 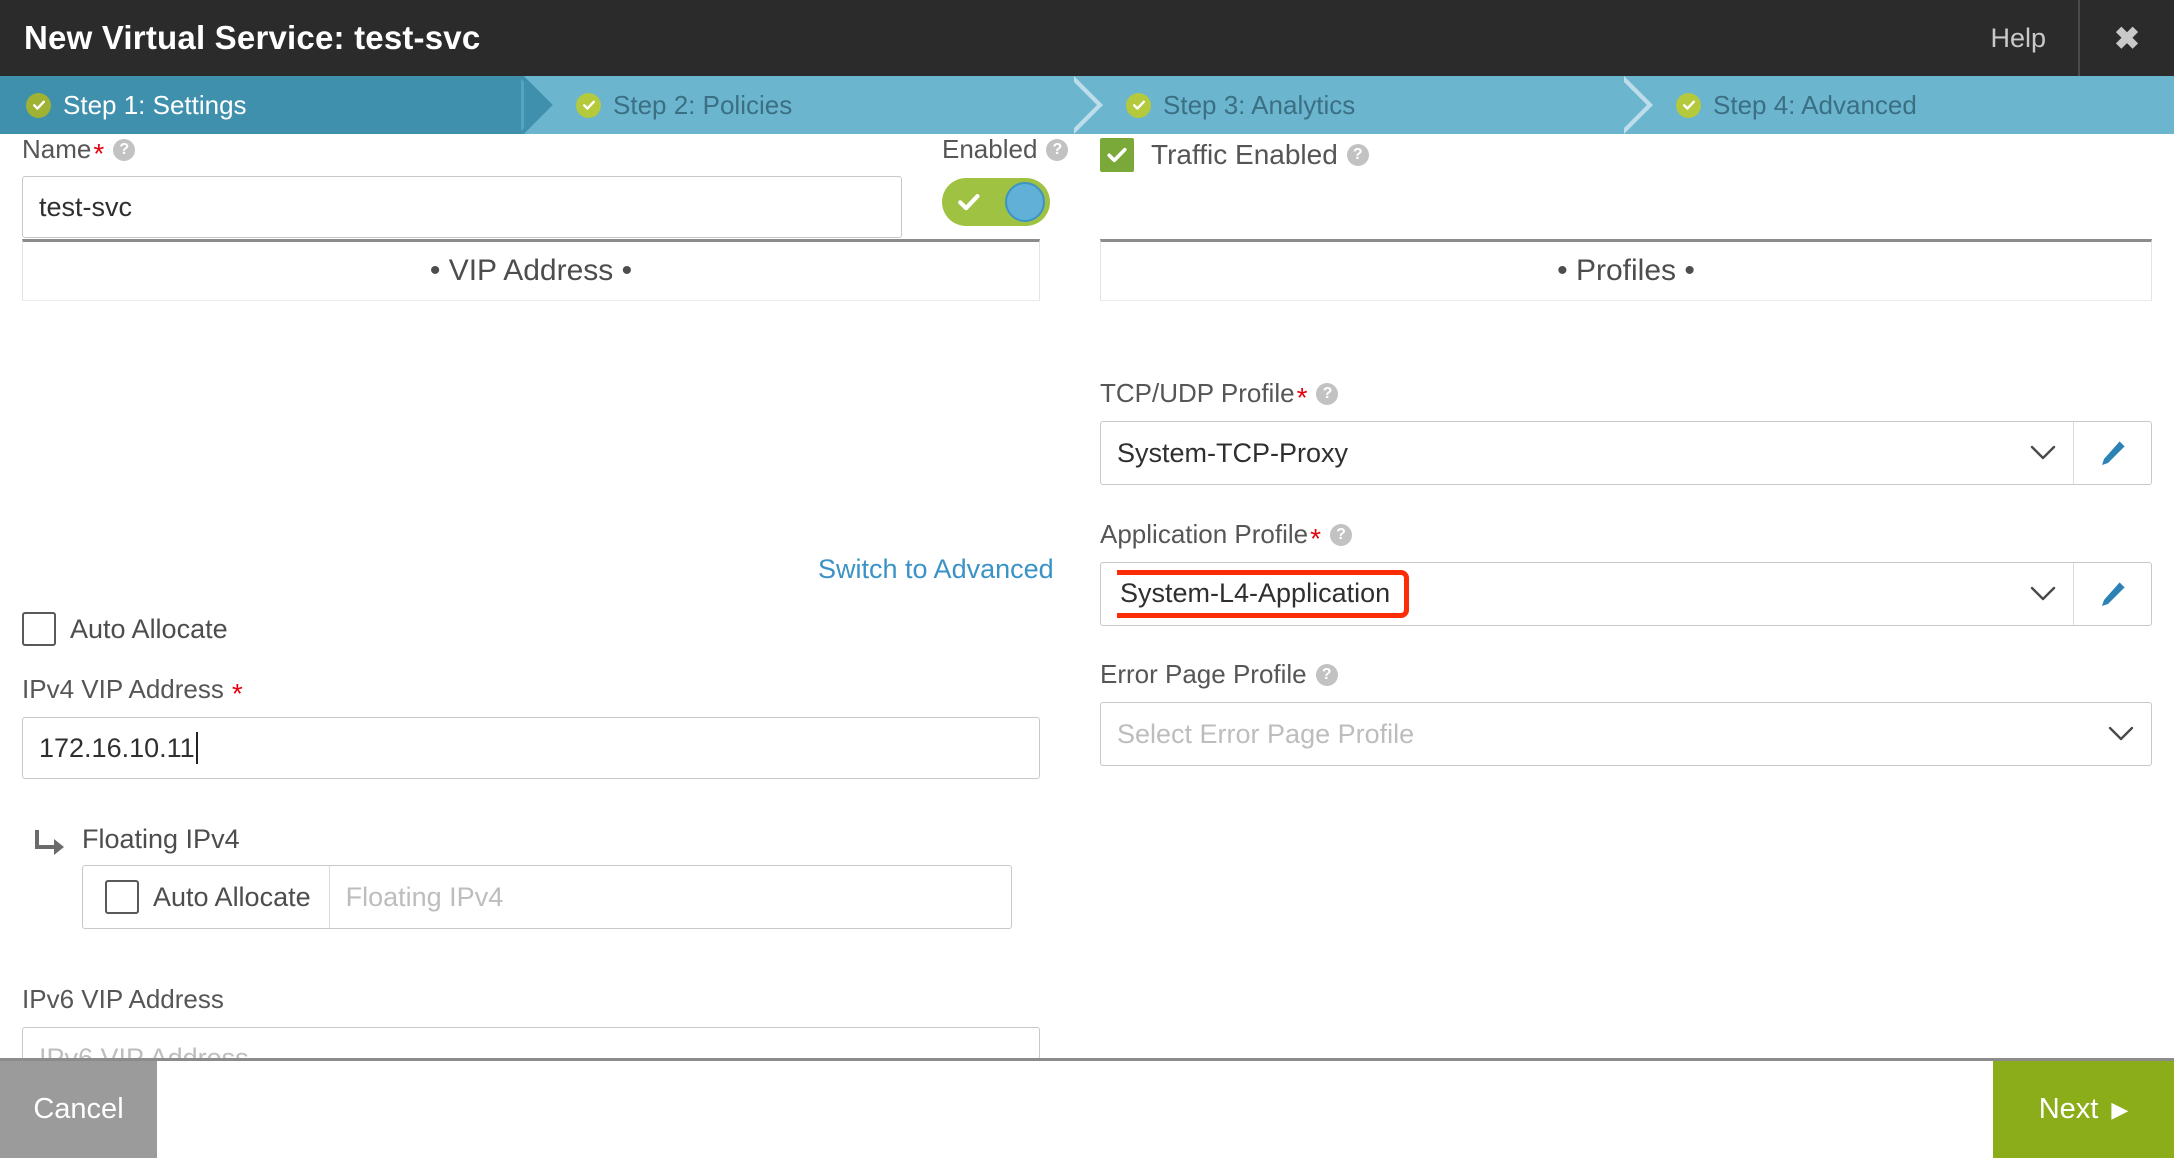 What do you see at coordinates (797, 105) in the screenshot?
I see `wizard-step-2-policies: Step 2: Policies` at bounding box center [797, 105].